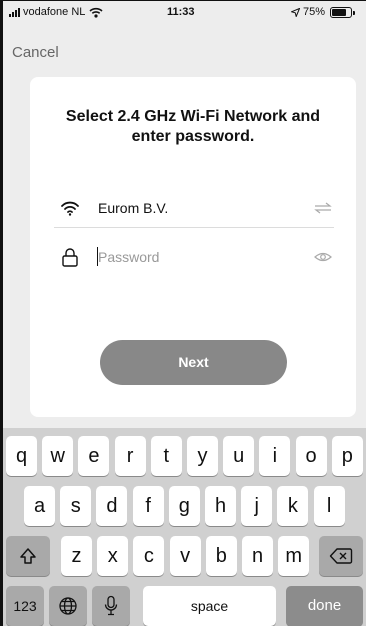 The image size is (366, 626). Describe the element at coordinates (257, 506) in the screenshot. I see `key-j: j` at that location.